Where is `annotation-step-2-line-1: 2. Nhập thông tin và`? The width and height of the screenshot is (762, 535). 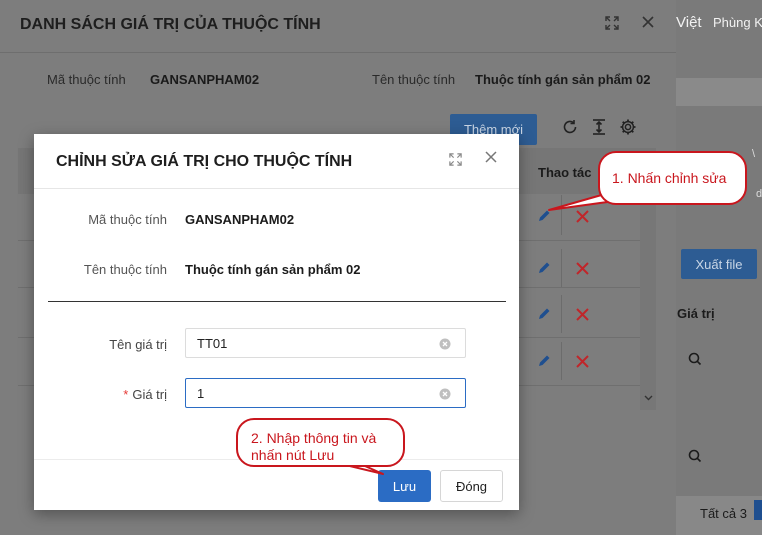 annotation-step-2-line-1: 2. Nhập thông tin và is located at coordinates (314, 438).